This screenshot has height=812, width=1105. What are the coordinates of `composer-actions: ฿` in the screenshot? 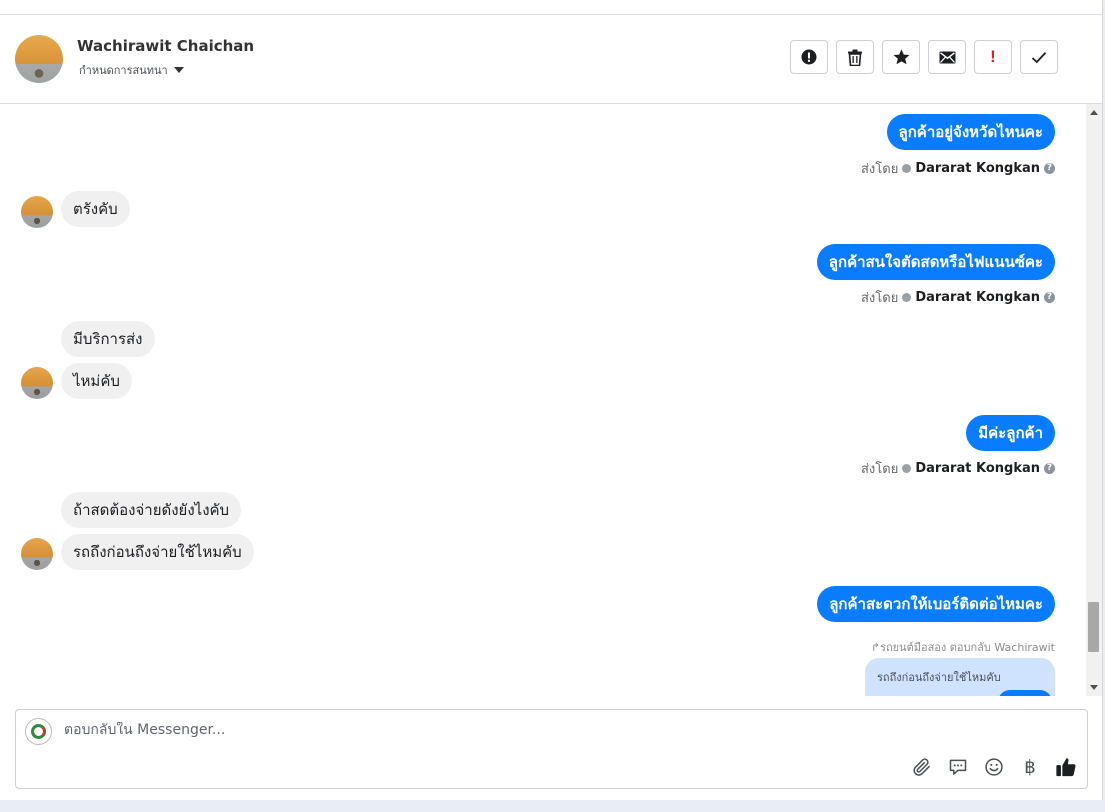 It's located at (994, 767).